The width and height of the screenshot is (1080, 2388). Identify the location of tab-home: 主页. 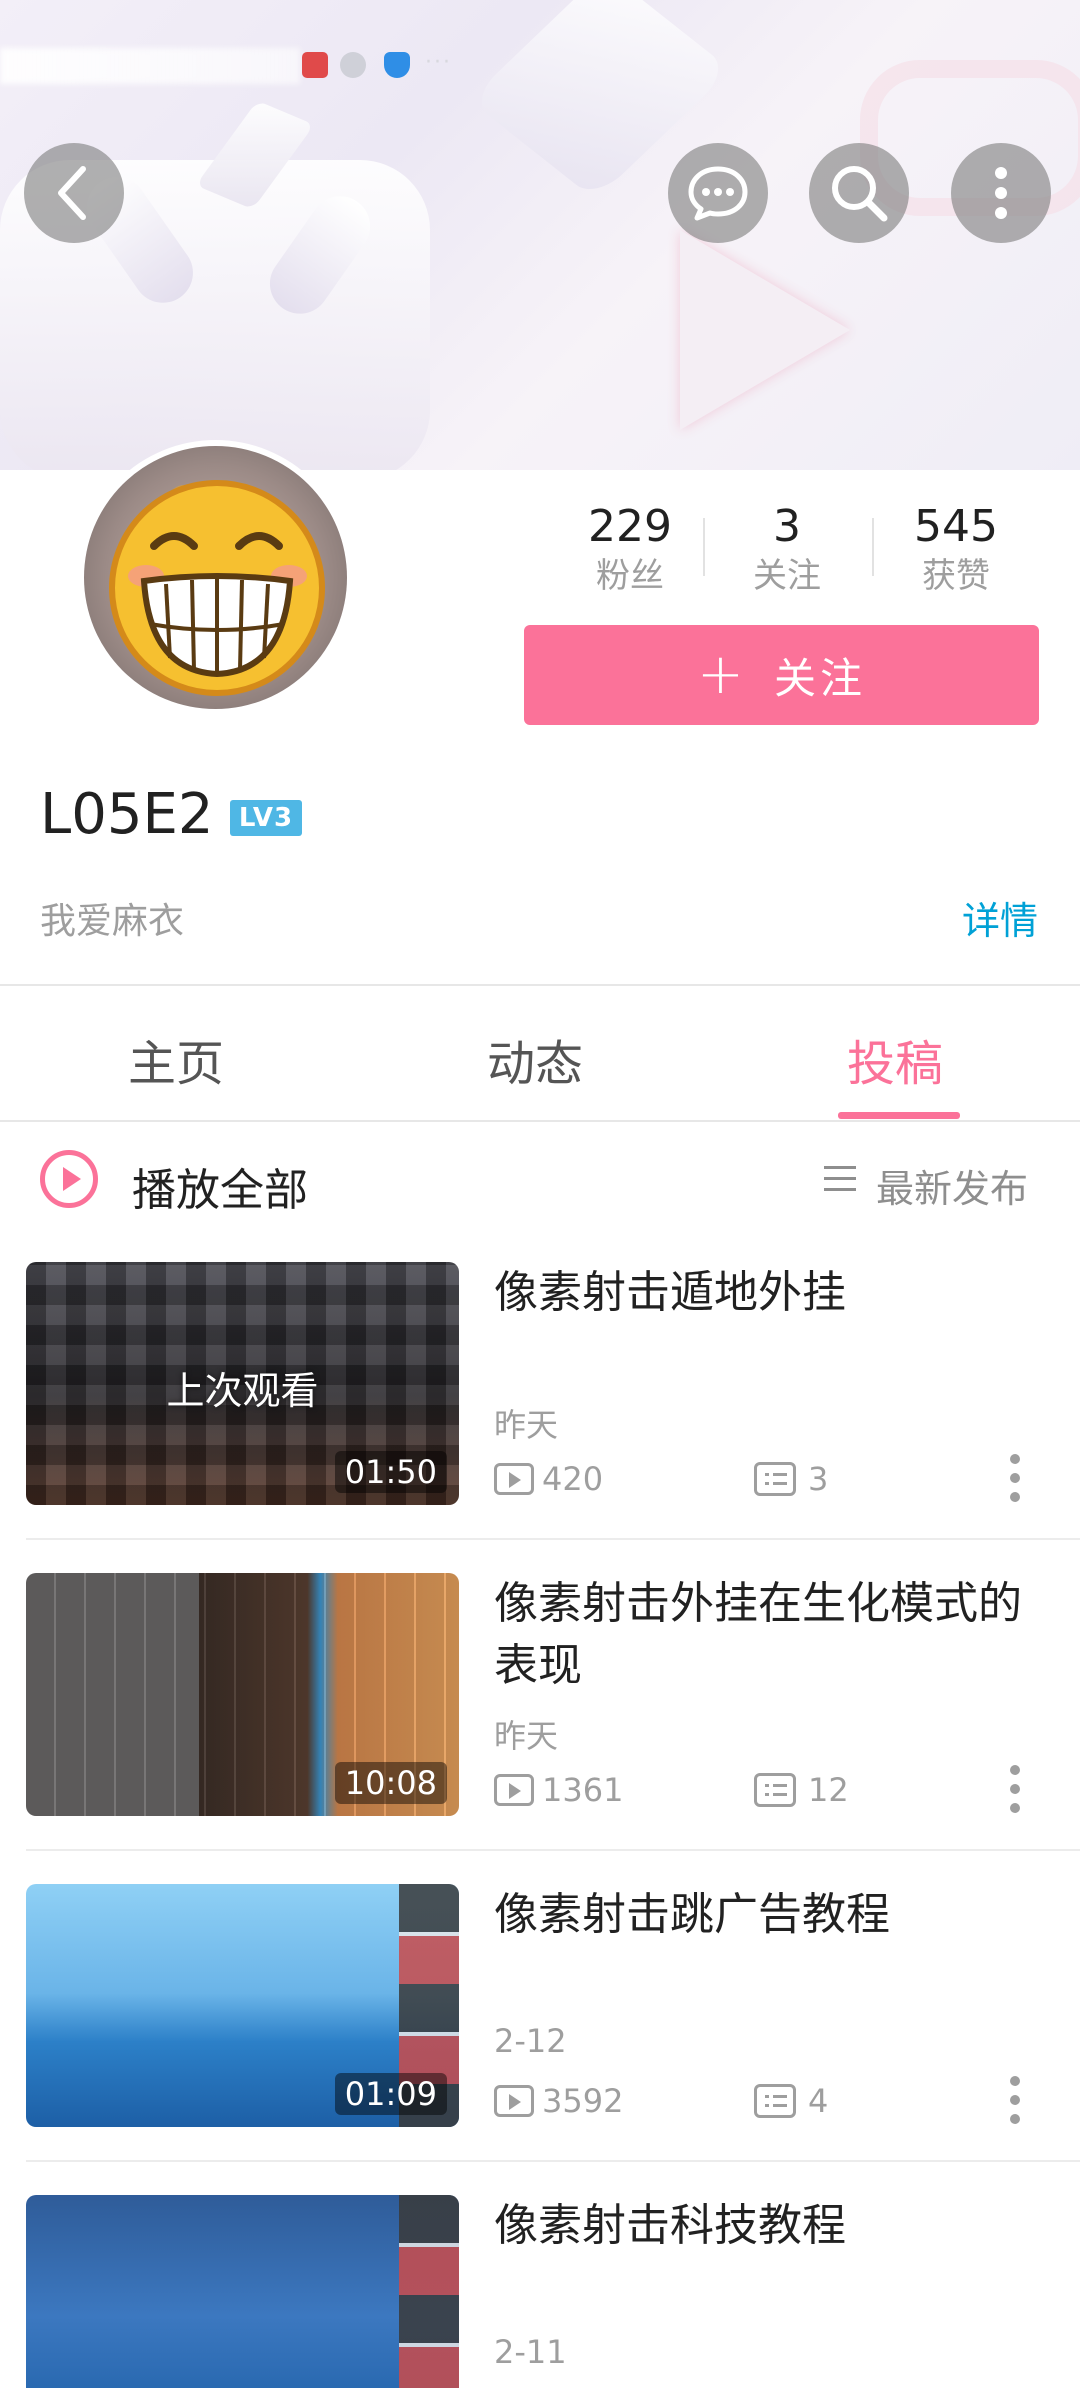
(176, 1059).